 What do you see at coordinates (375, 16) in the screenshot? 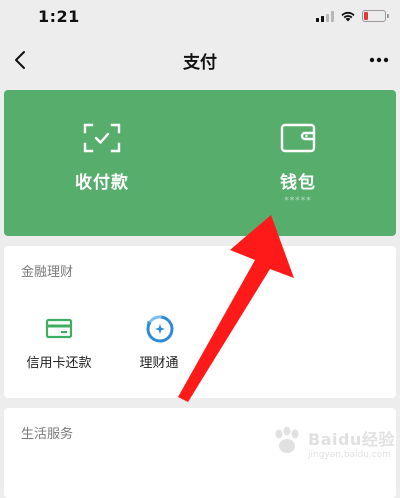
I see `battery-icon` at bounding box center [375, 16].